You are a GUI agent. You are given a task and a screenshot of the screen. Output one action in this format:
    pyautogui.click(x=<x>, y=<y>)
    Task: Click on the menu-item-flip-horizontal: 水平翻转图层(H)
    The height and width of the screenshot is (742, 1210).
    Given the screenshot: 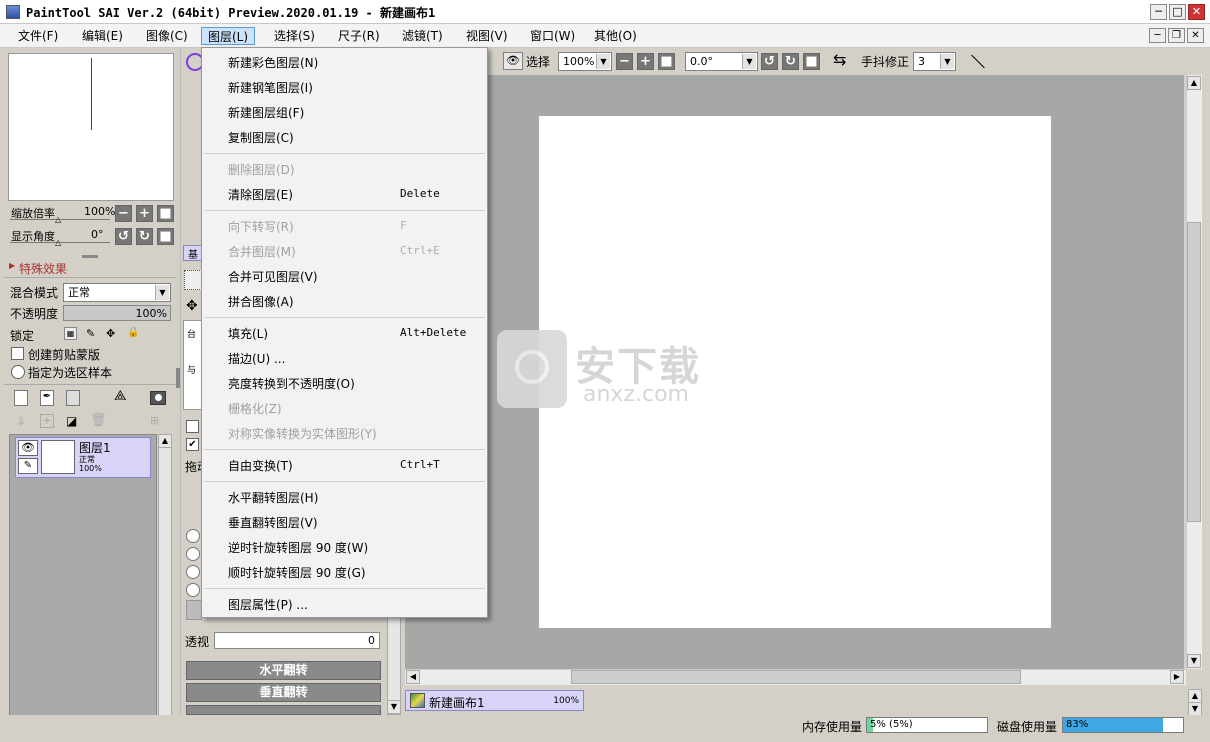 What is the action you would take?
    pyautogui.click(x=273, y=497)
    